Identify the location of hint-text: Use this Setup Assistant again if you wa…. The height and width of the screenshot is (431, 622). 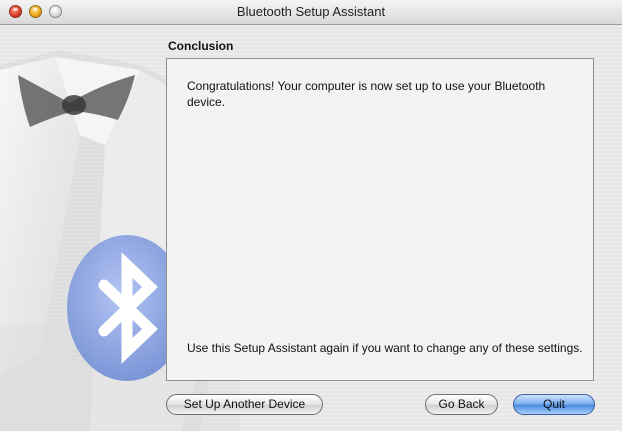
(385, 348).